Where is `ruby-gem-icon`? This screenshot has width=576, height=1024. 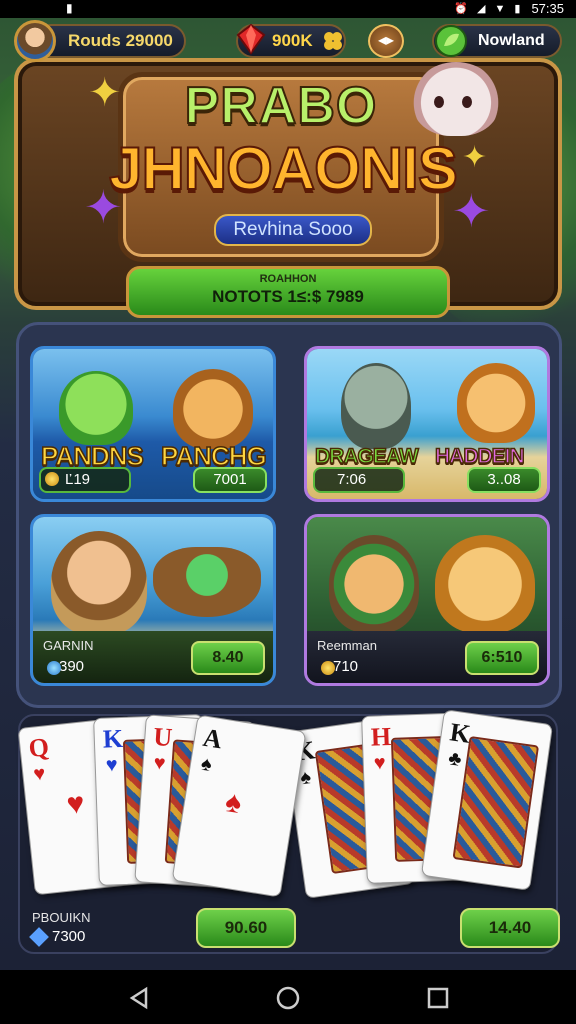 ruby-gem-icon is located at coordinates (251, 39).